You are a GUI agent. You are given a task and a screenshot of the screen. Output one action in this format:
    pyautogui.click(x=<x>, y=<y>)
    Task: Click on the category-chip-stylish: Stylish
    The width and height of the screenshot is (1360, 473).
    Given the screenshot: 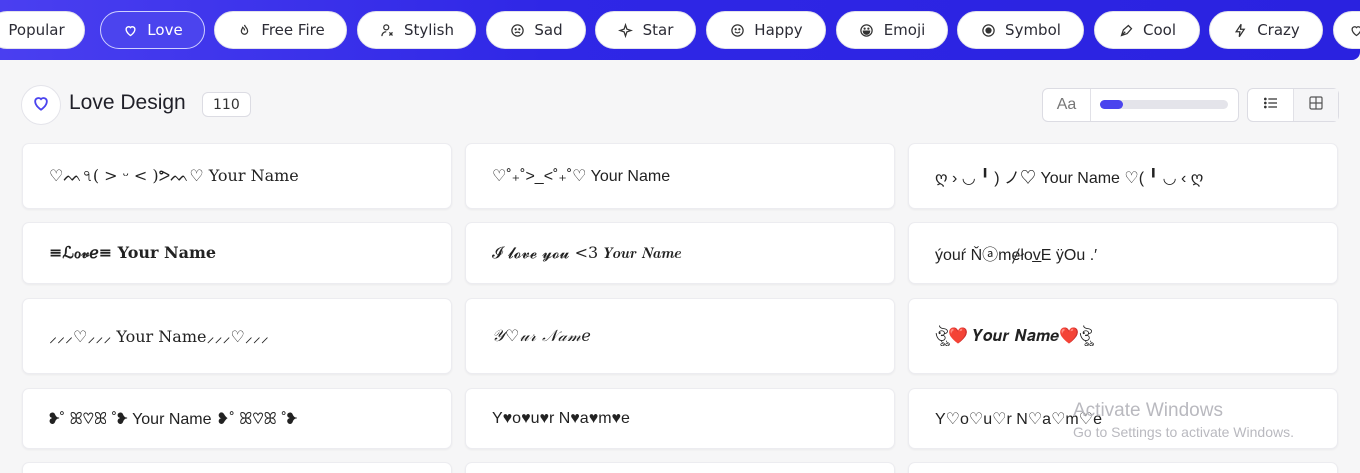 What is the action you would take?
    pyautogui.click(x=416, y=30)
    